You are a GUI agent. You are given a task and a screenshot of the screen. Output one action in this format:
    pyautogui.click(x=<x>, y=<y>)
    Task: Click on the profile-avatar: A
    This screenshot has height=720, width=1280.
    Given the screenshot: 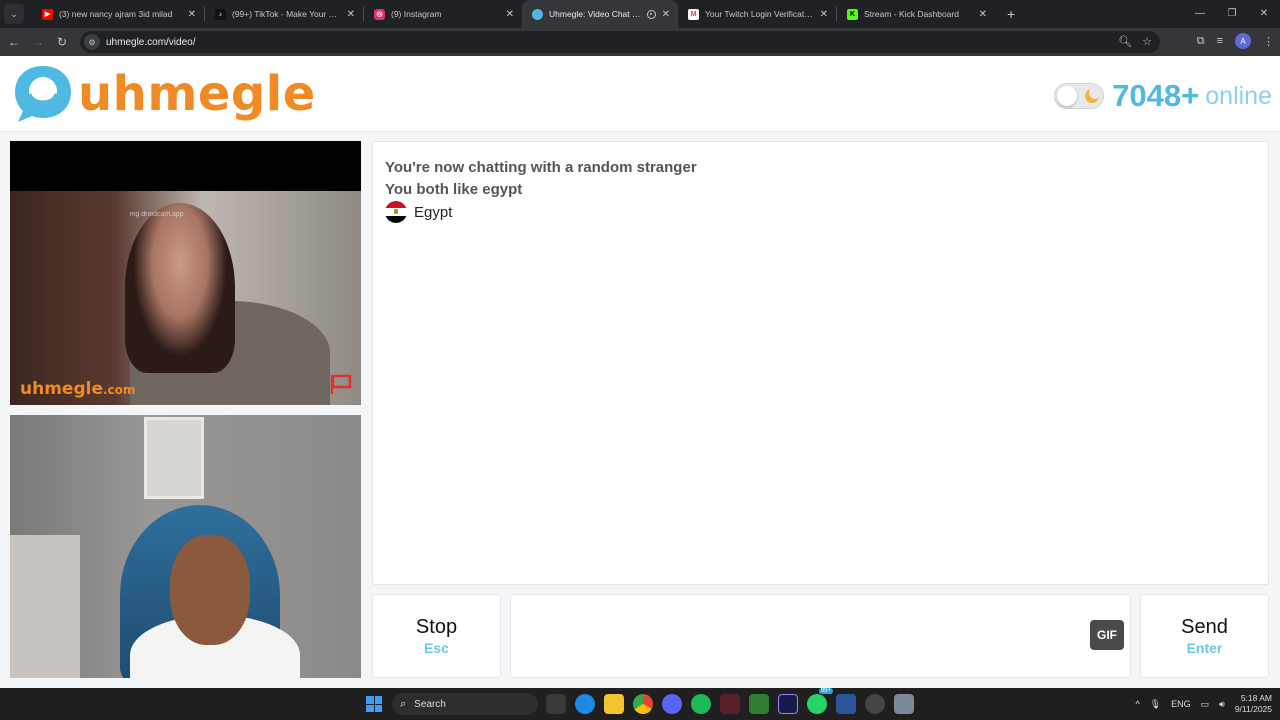 What is the action you would take?
    pyautogui.click(x=1243, y=41)
    